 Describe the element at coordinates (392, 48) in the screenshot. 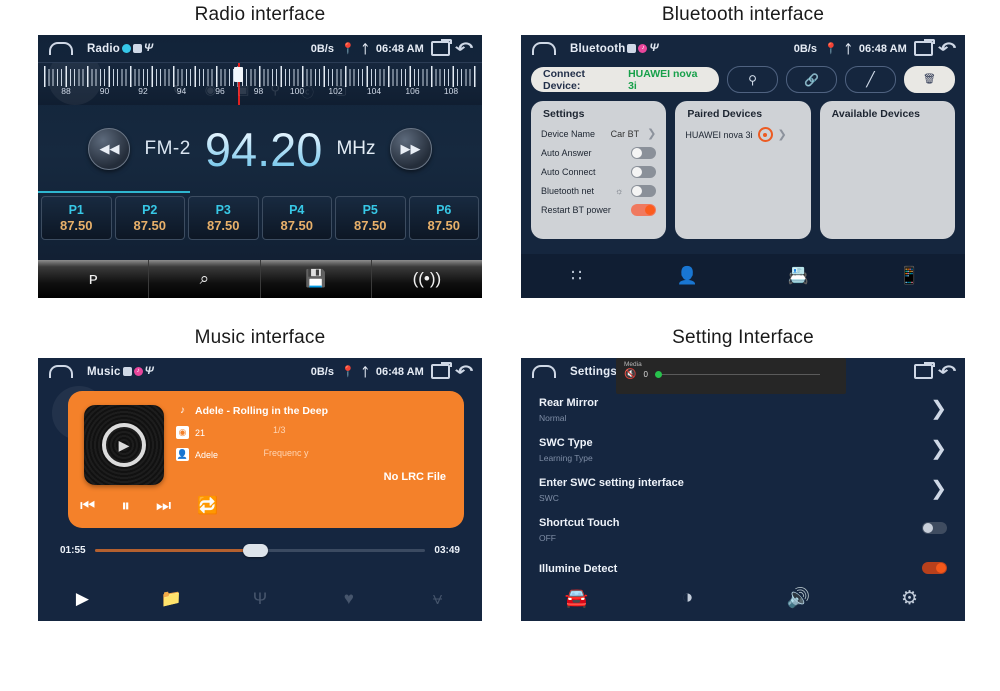

I see `status-right-group: 0B/s 📍 ᛏ 06:48 AM ↶` at that location.